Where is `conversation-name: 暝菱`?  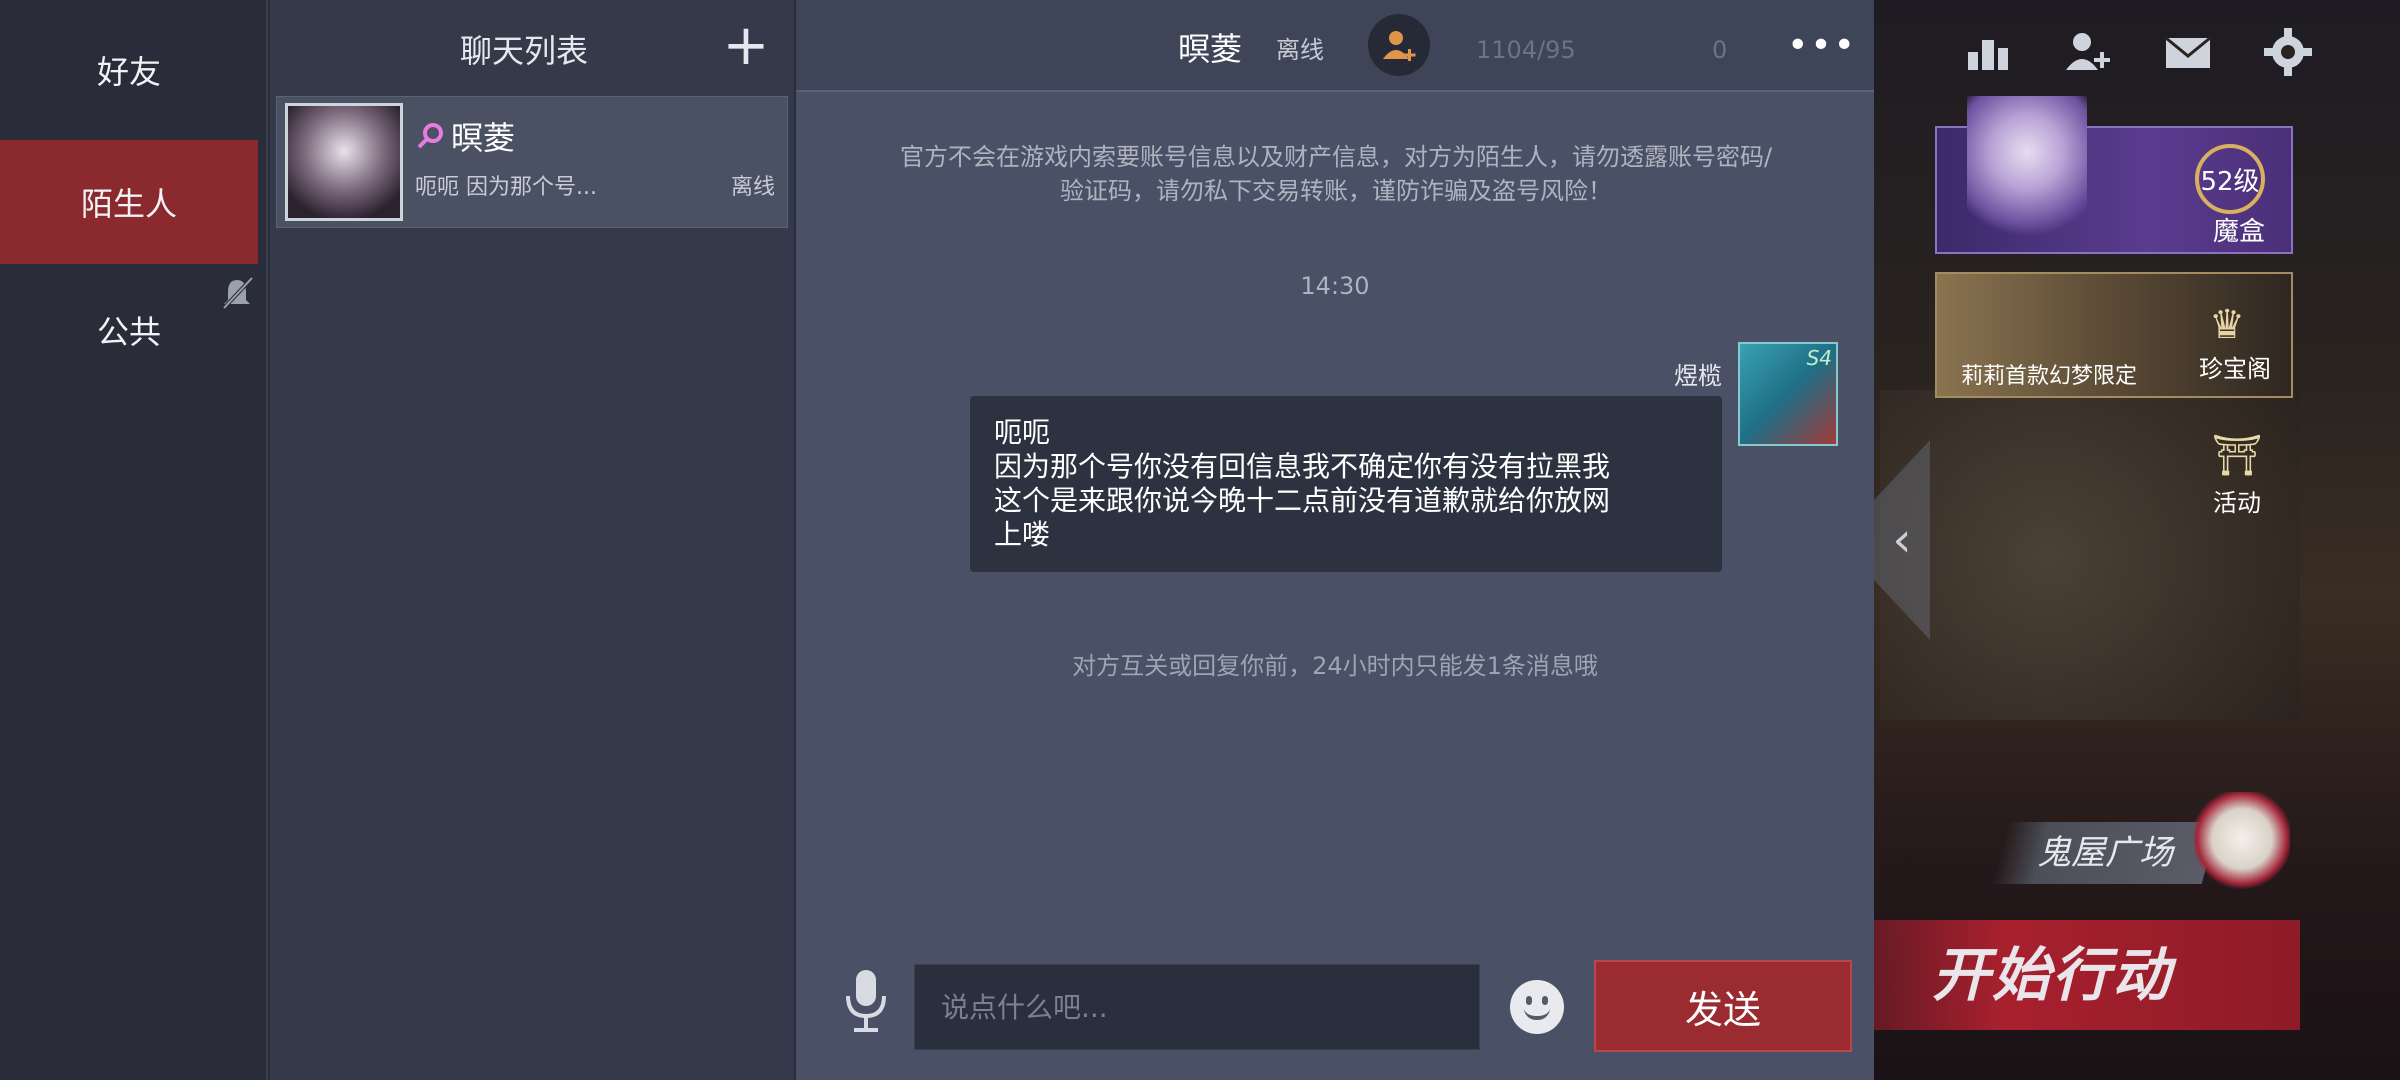 conversation-name: 暝菱 is located at coordinates (483, 138).